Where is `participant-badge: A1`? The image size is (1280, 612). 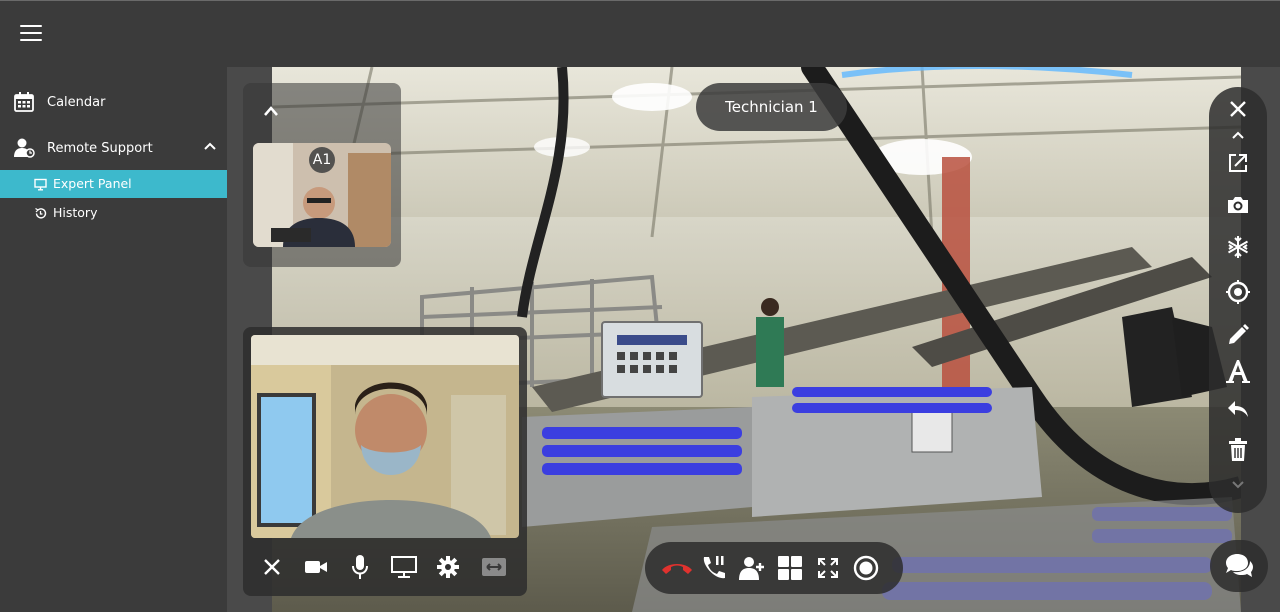 participant-badge: A1 is located at coordinates (322, 160).